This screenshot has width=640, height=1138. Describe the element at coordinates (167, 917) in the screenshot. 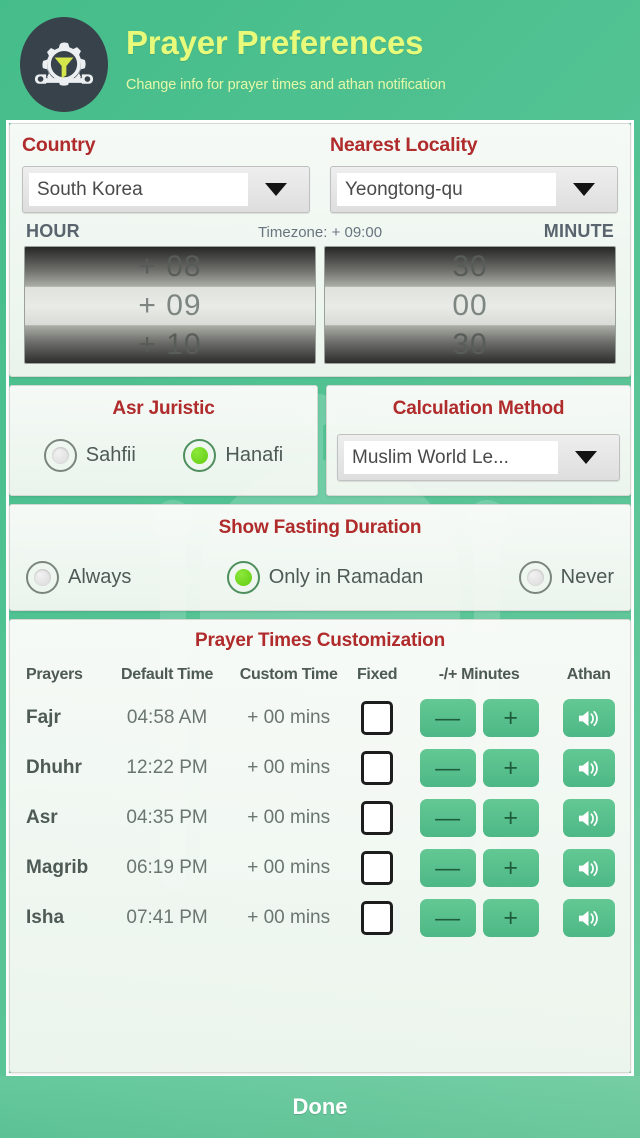

I see `cell-default-time: 07:41 PM` at that location.